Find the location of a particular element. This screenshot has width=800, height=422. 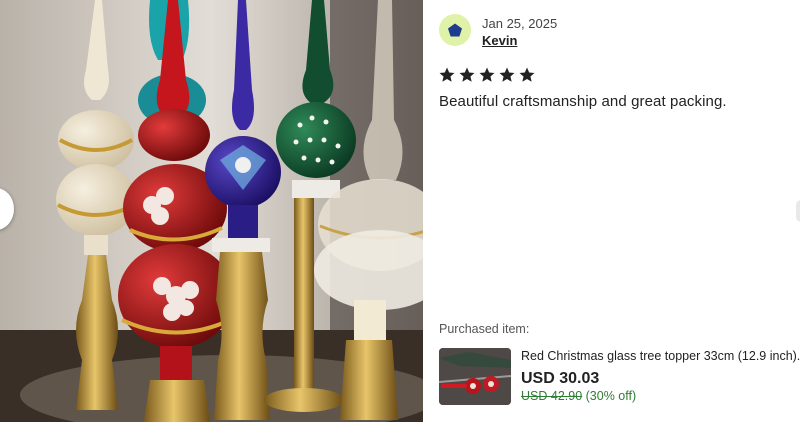

item-thumbnail is located at coordinates (475, 376).